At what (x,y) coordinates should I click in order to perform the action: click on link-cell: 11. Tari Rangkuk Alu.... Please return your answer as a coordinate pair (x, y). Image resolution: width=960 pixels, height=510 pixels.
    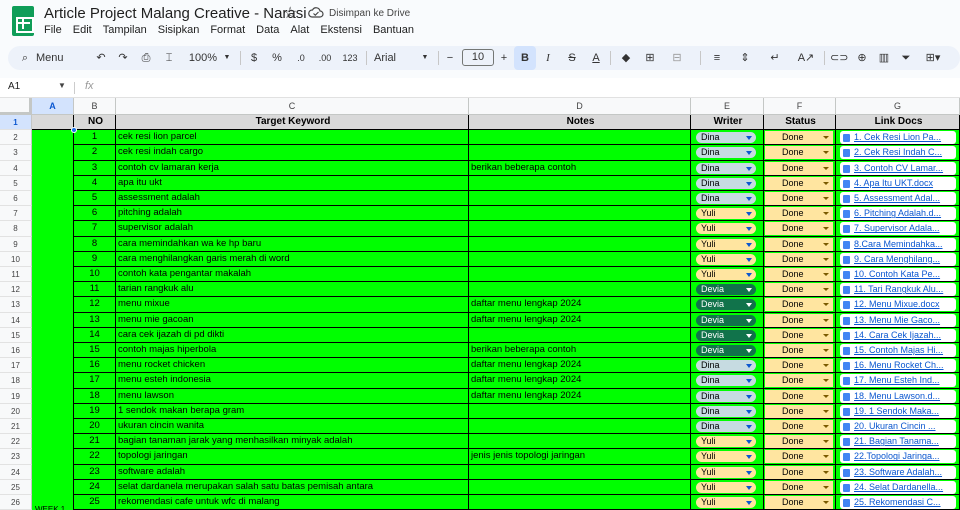
    Looking at the image, I should click on (898, 290).